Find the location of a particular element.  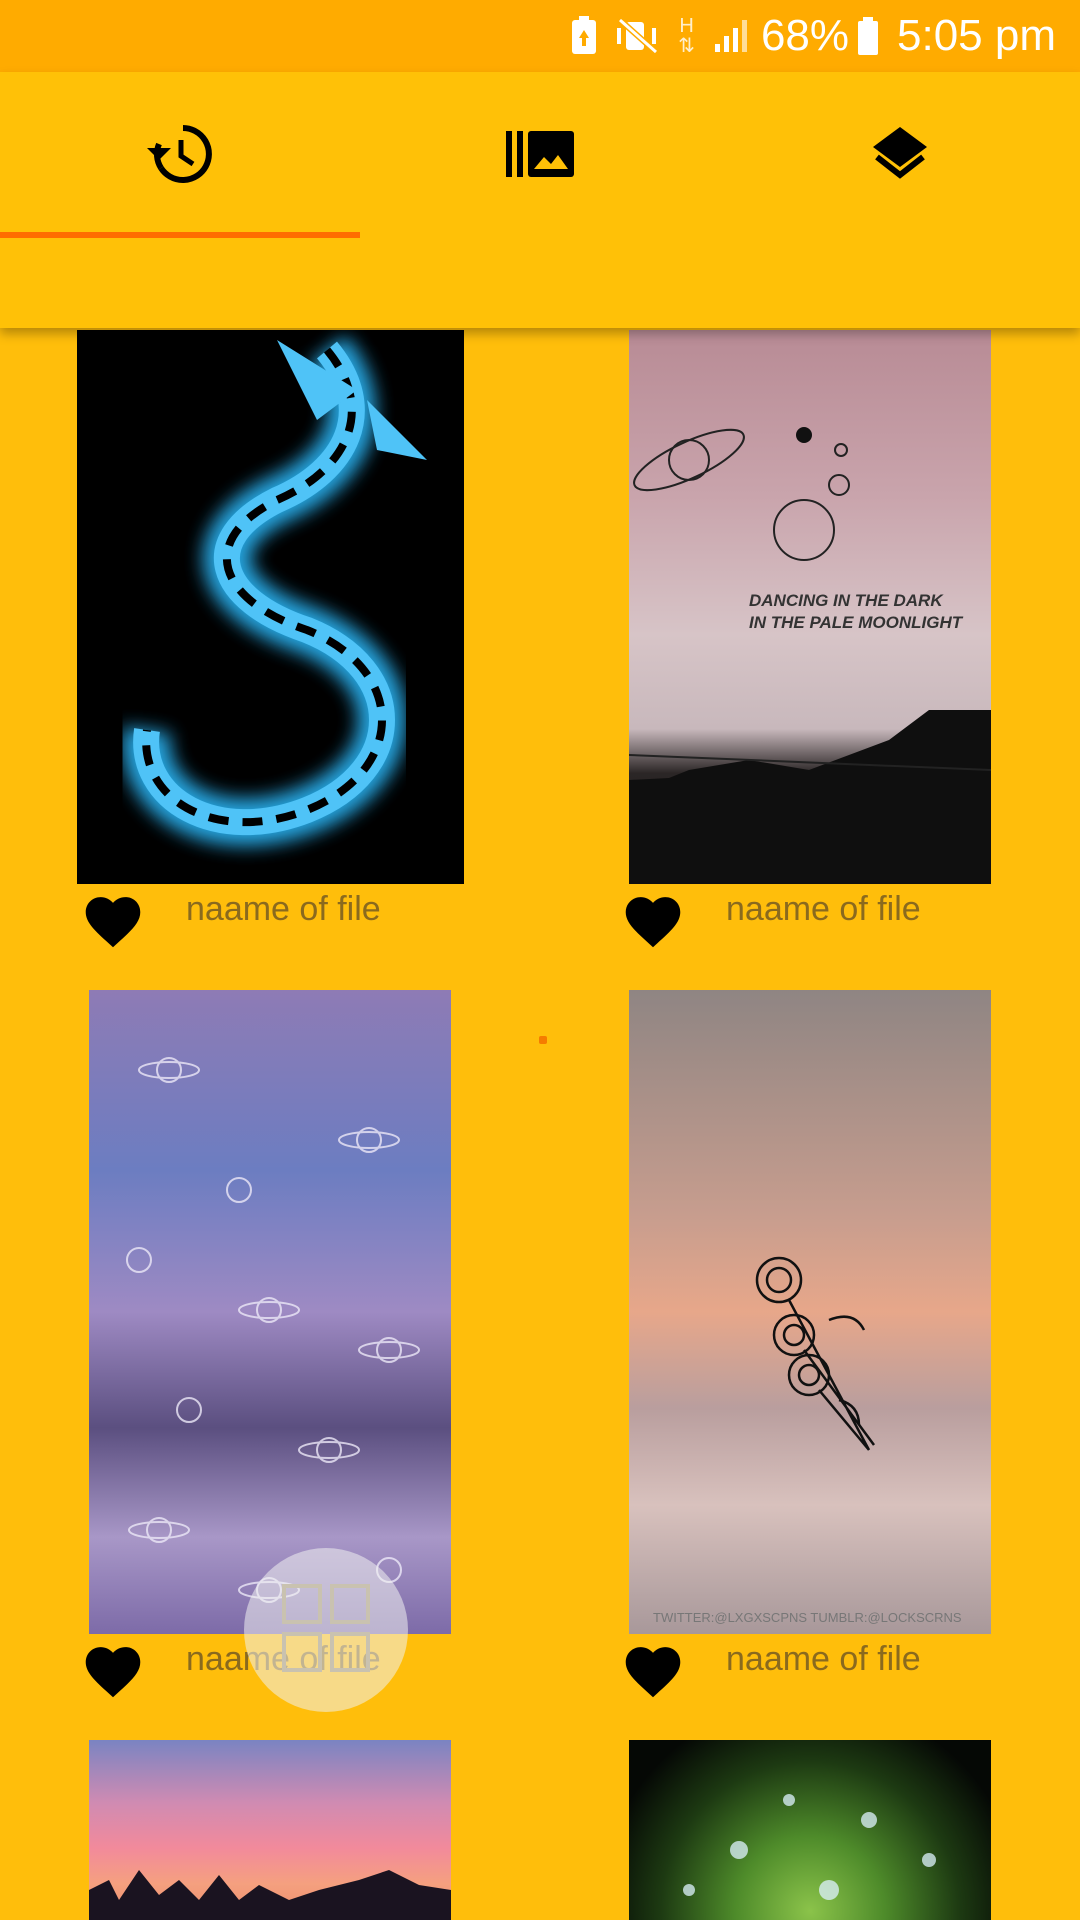

tab-bar is located at coordinates (540, 200).